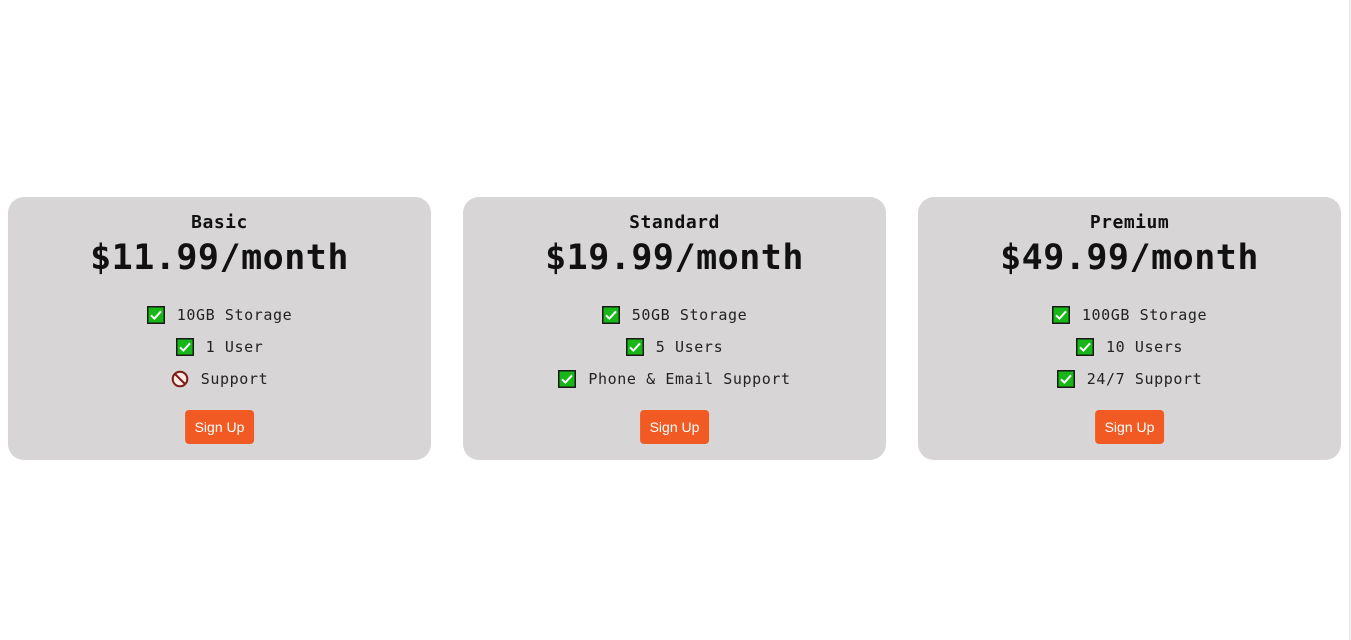  I want to click on feature-item: 24/7 Support, so click(1129, 379).